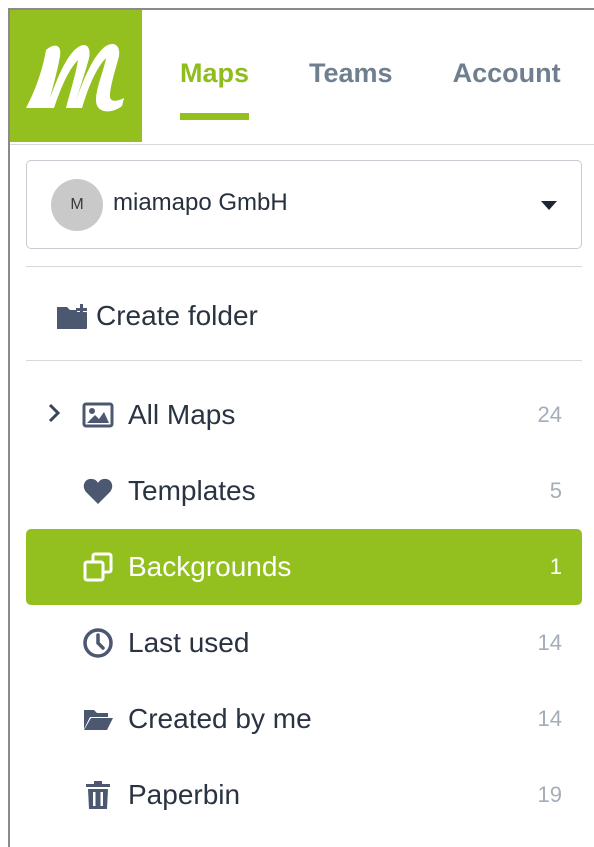 Image resolution: width=594 pixels, height=847 pixels. Describe the element at coordinates (304, 491) in the screenshot. I see `nav-item-templates: Templates 5` at that location.